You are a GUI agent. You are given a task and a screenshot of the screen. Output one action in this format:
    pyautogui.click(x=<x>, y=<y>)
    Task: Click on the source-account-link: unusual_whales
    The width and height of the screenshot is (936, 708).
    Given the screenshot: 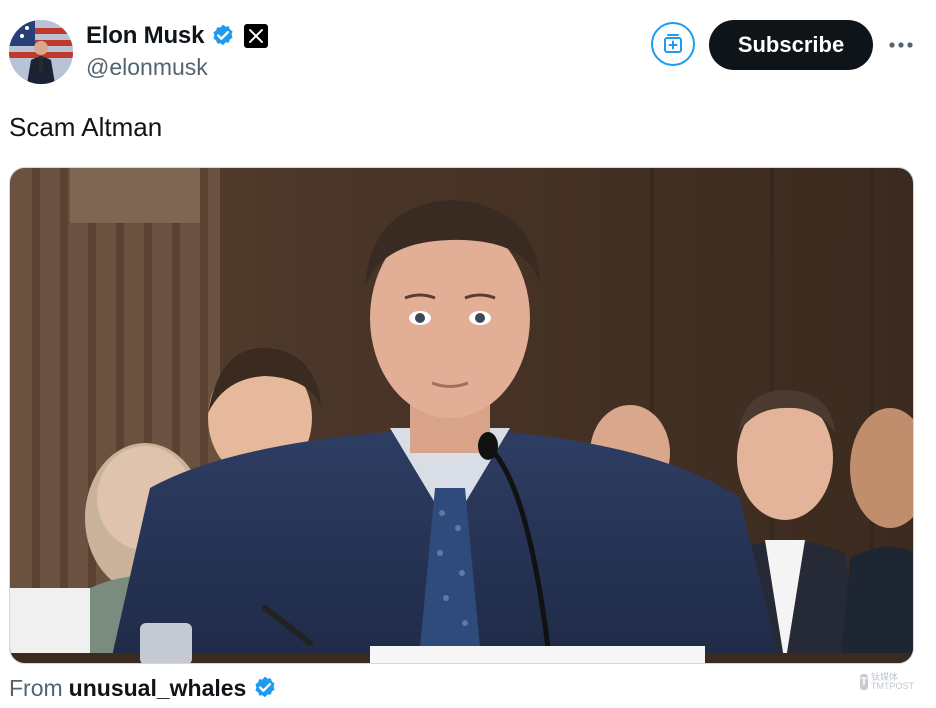 What is the action you would take?
    pyautogui.click(x=158, y=688)
    